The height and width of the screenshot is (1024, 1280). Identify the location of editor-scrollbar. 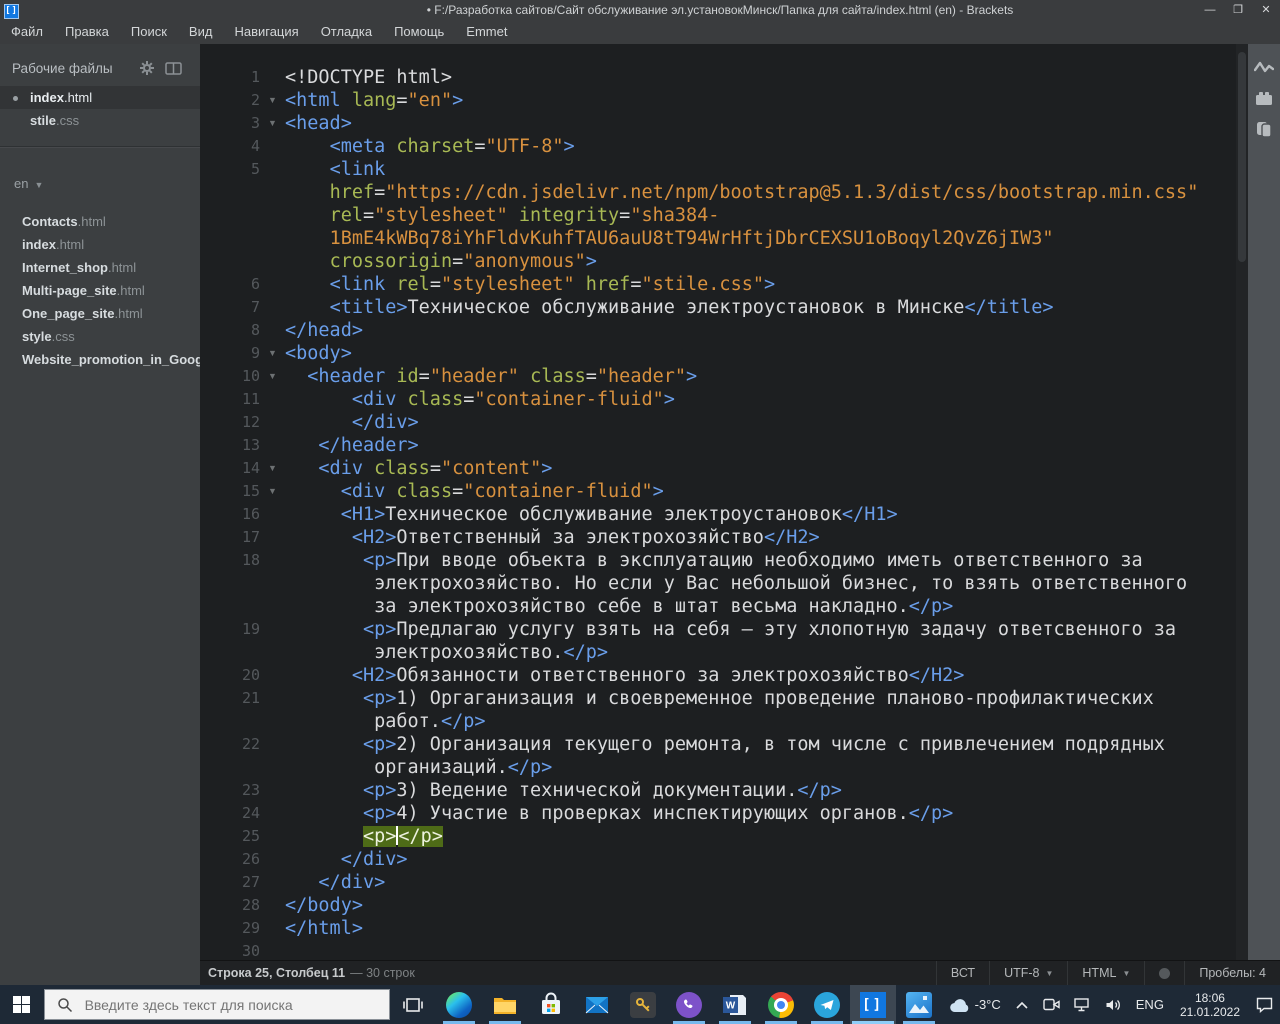
(1242, 502).